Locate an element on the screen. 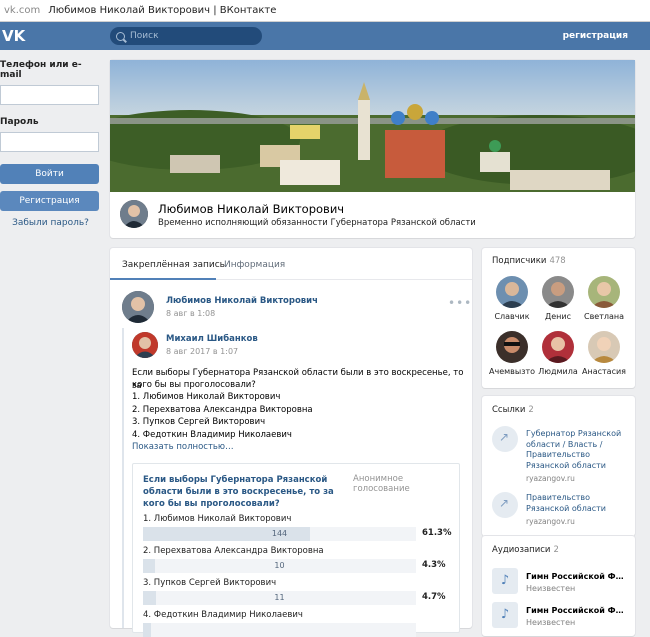 This screenshot has width=650, height=637. subscribers-title: Подписчики is located at coordinates (519, 261).